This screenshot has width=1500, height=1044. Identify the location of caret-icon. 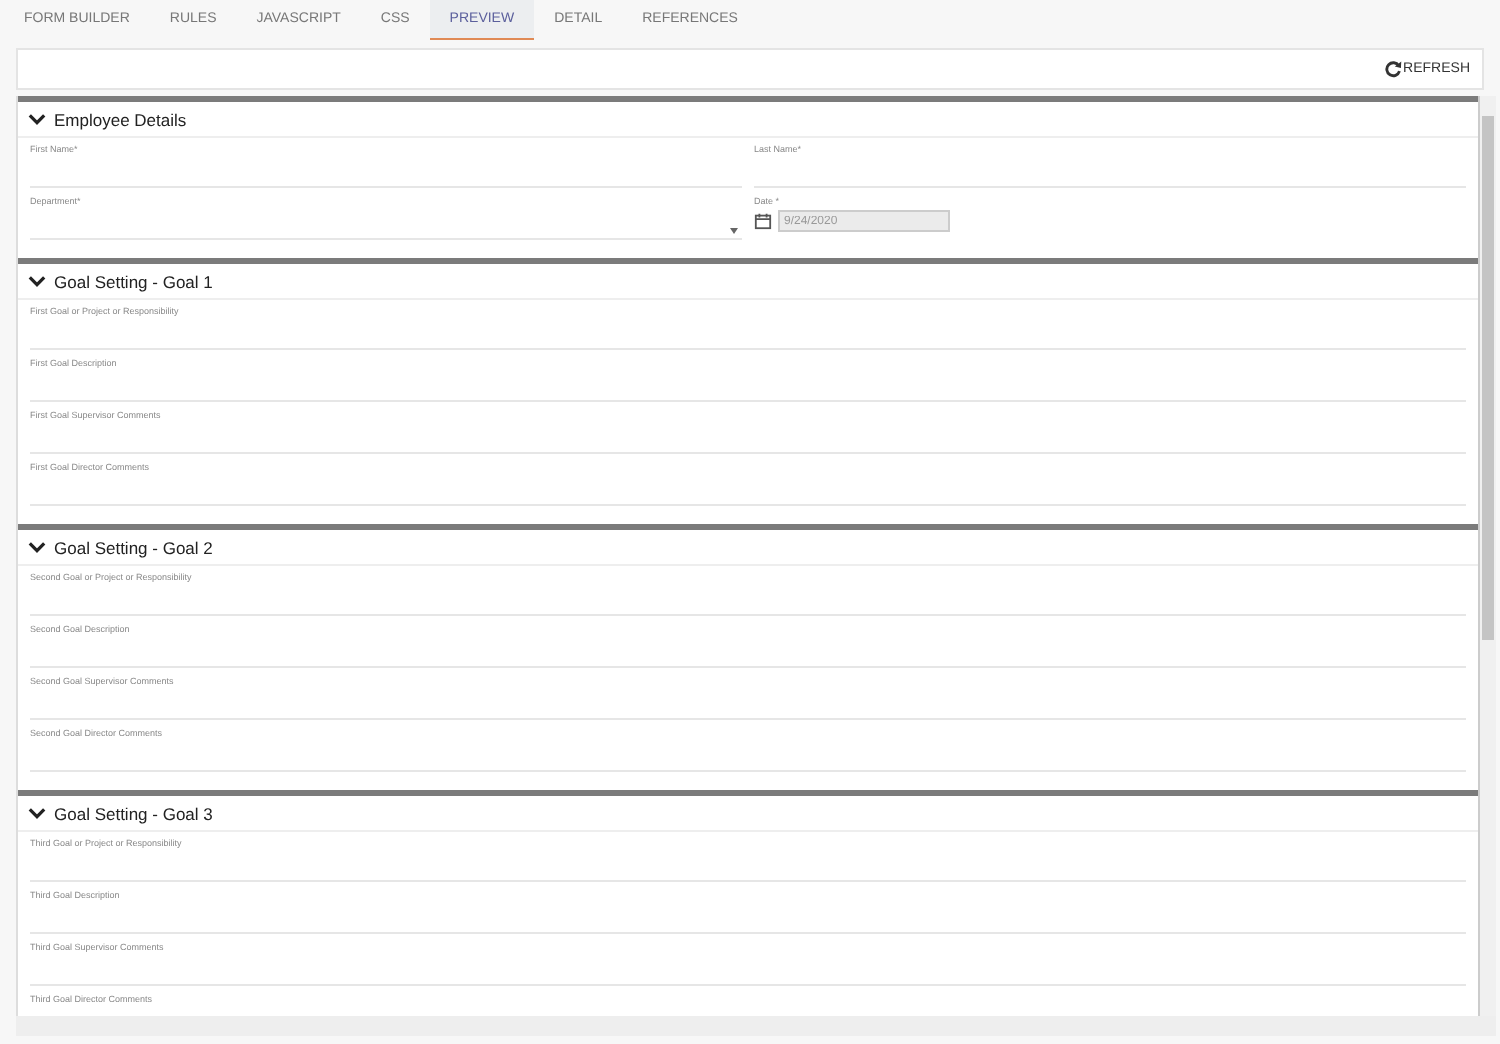
(734, 231).